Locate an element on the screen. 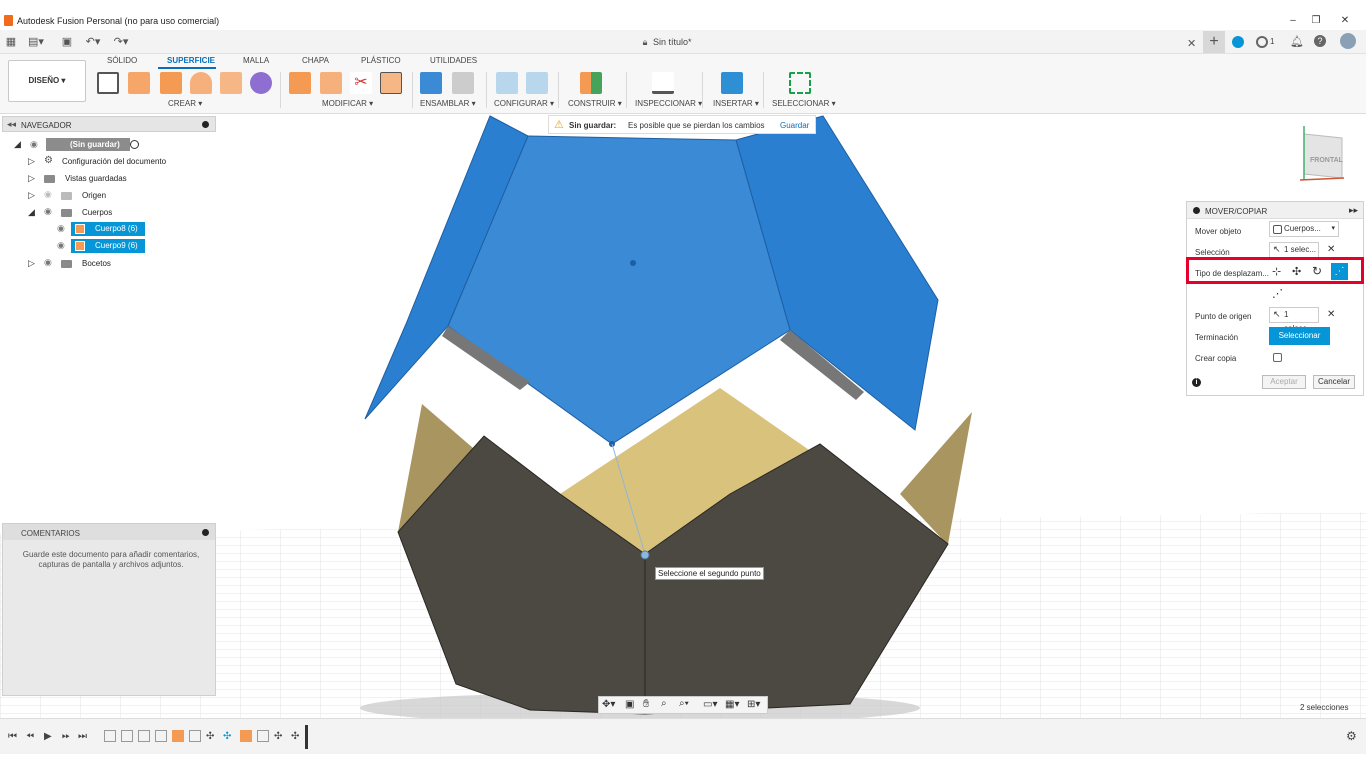 The height and width of the screenshot is (768, 1366). viewports-icon: ⊞▾ is located at coordinates (753, 704).